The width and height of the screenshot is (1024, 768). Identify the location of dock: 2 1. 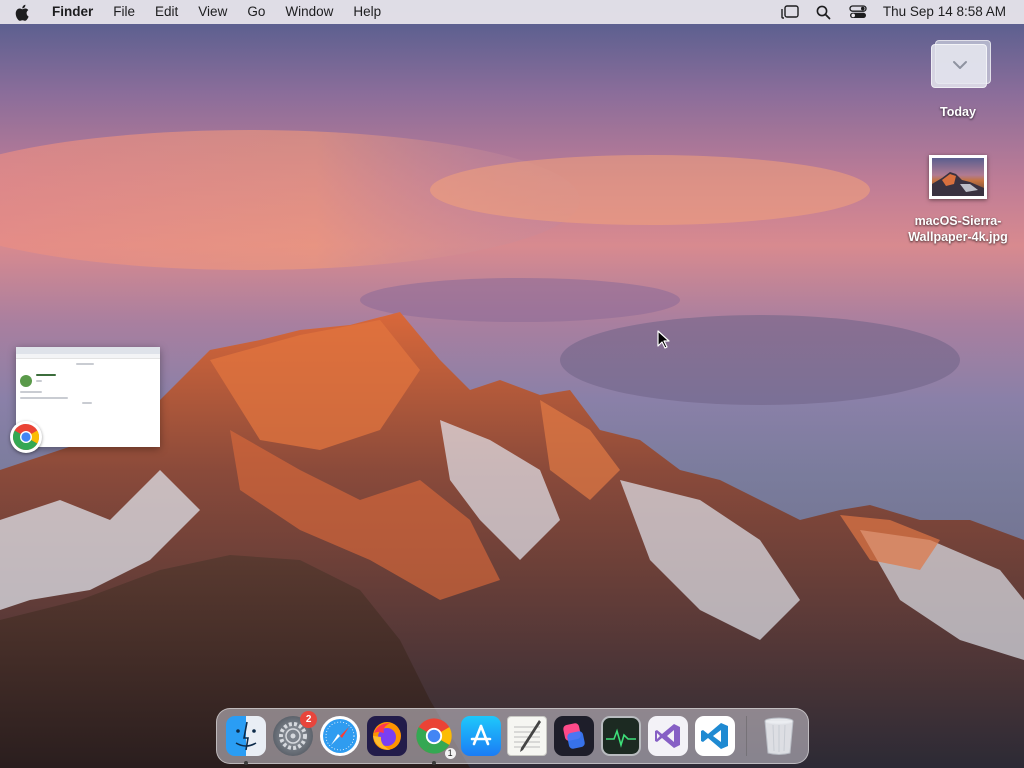
(512, 736).